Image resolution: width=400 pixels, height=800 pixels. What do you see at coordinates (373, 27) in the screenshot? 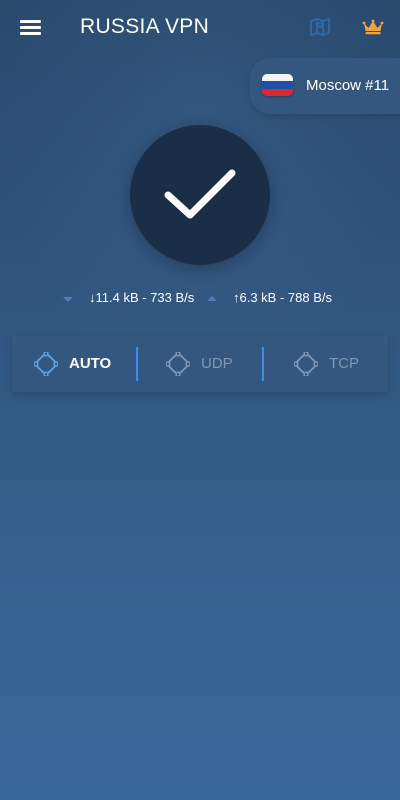
I see `crown-icon` at bounding box center [373, 27].